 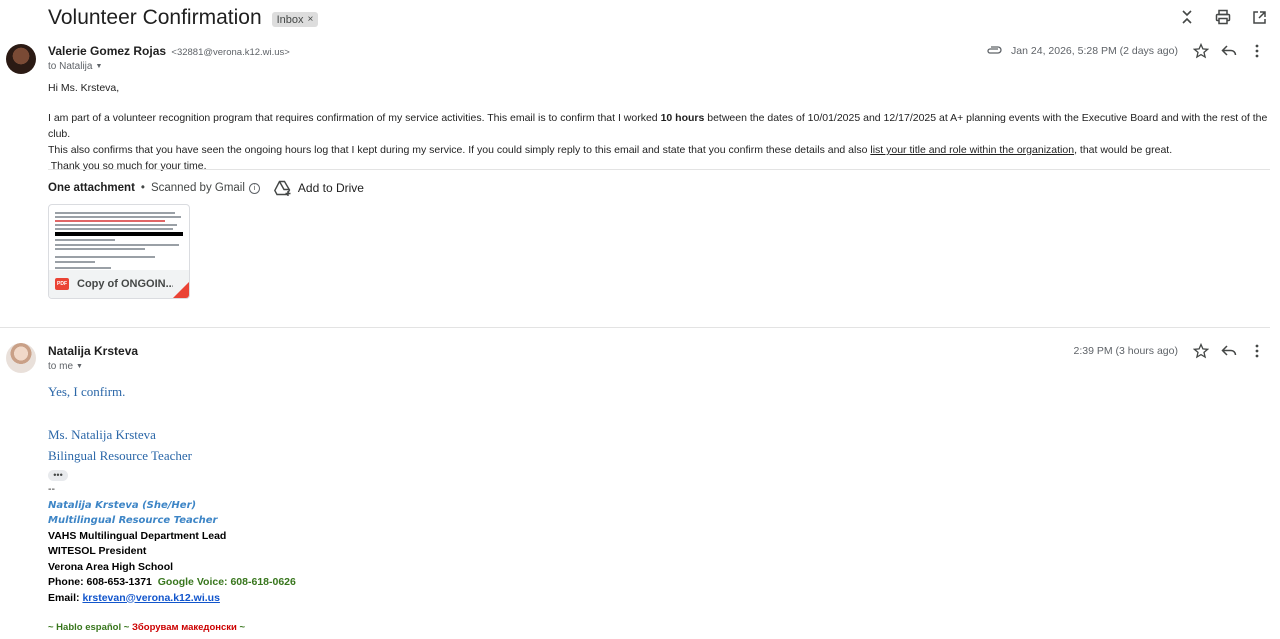 What do you see at coordinates (120, 455) in the screenshot?
I see `signature-title: Bilingual Resource Teacher` at bounding box center [120, 455].